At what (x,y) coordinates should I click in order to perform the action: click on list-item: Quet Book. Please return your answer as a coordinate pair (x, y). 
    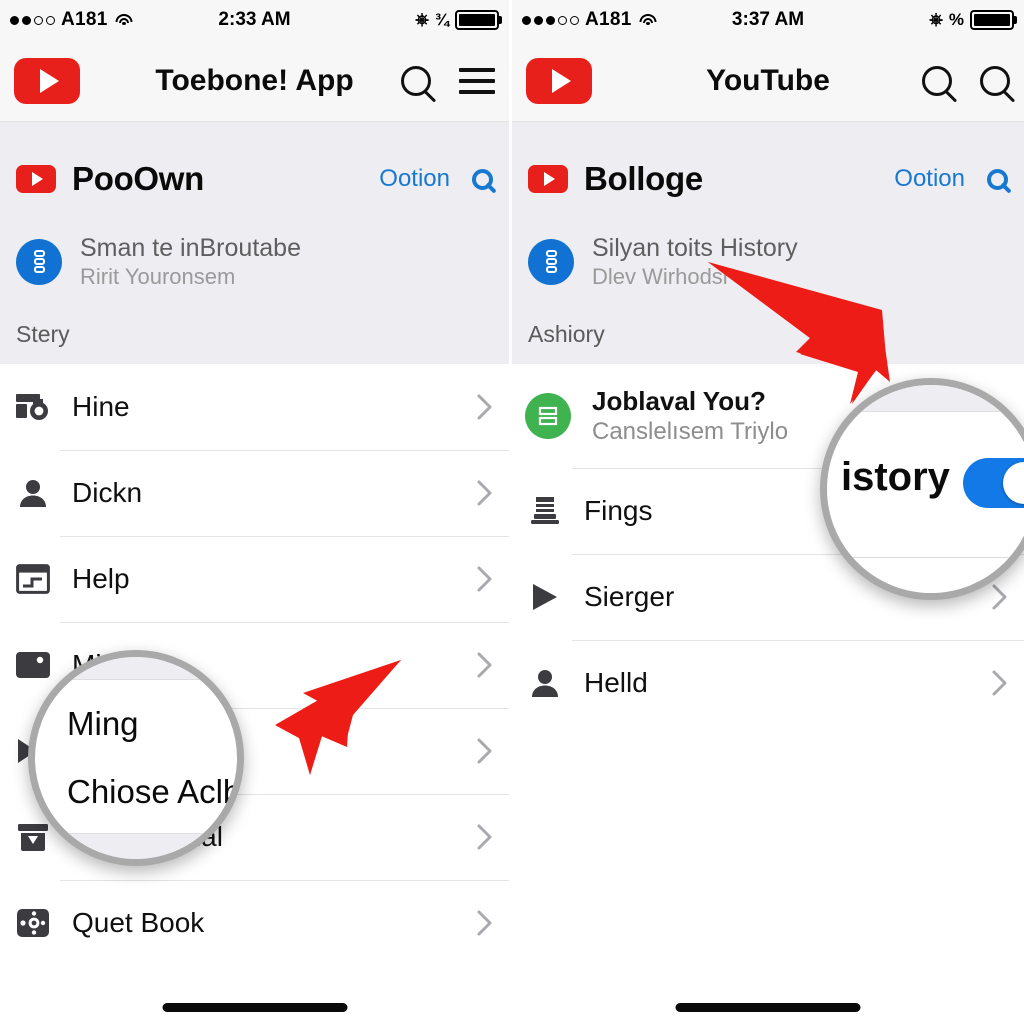
    Looking at the image, I should click on (254, 923).